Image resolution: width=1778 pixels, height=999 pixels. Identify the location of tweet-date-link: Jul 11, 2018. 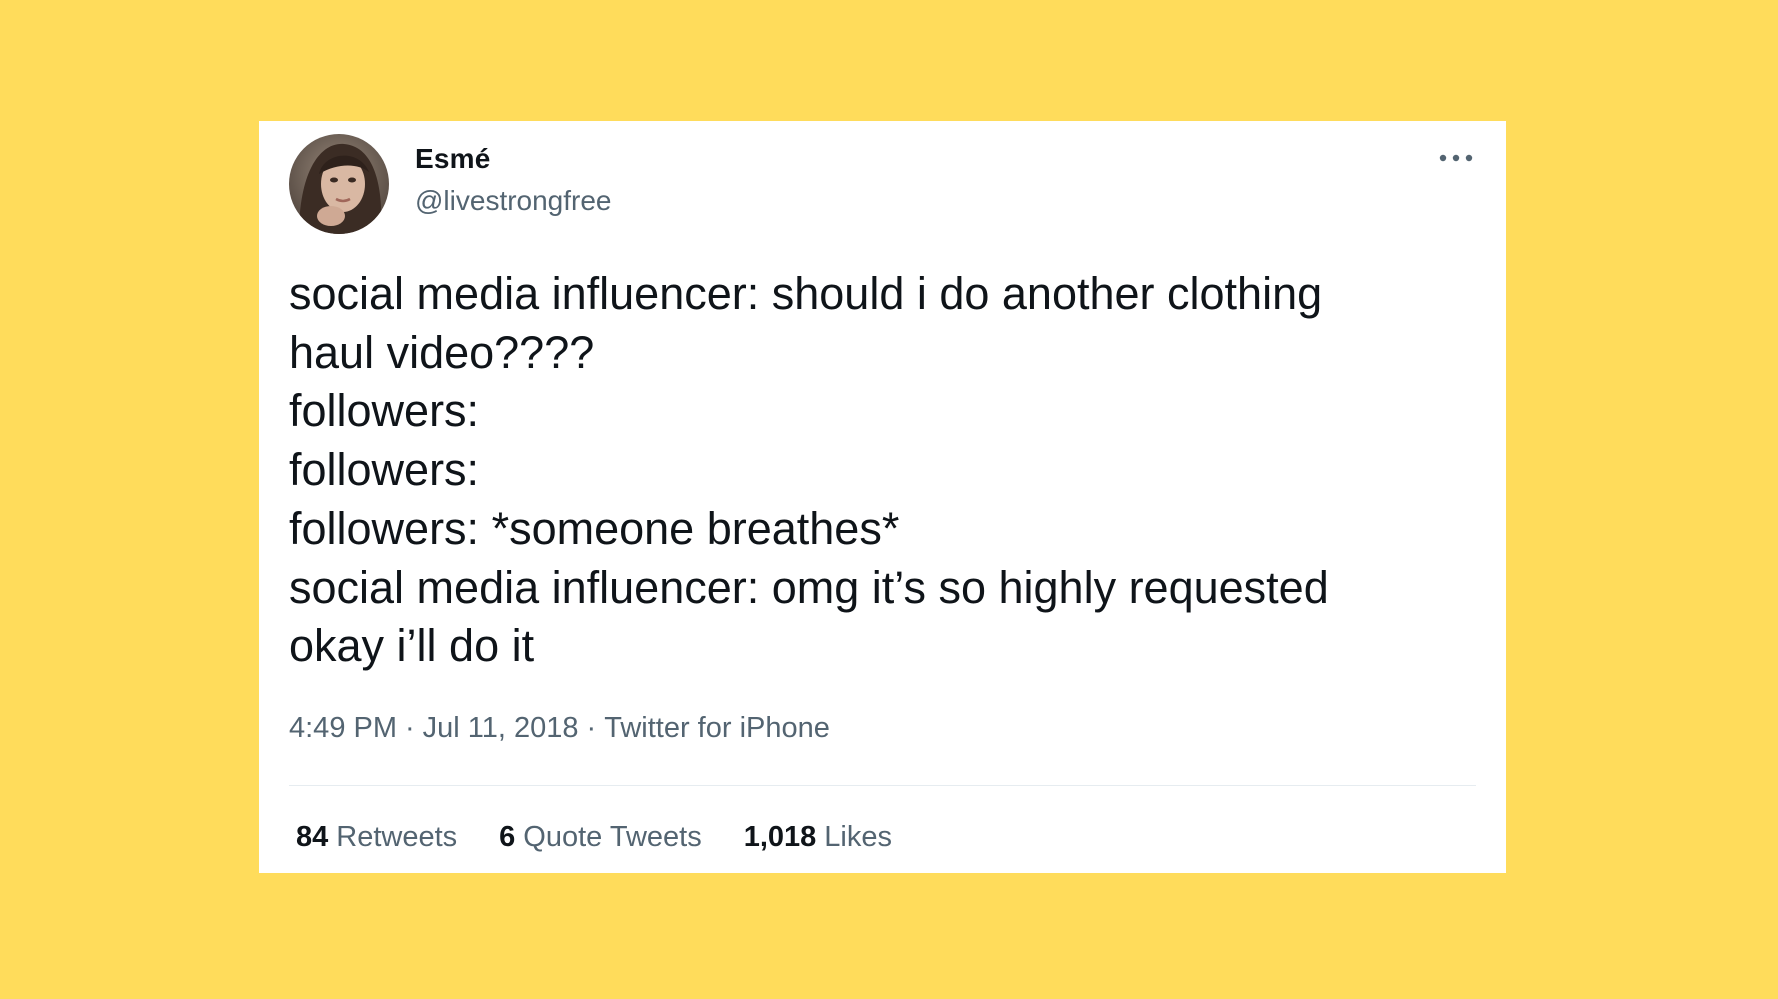
(501, 728).